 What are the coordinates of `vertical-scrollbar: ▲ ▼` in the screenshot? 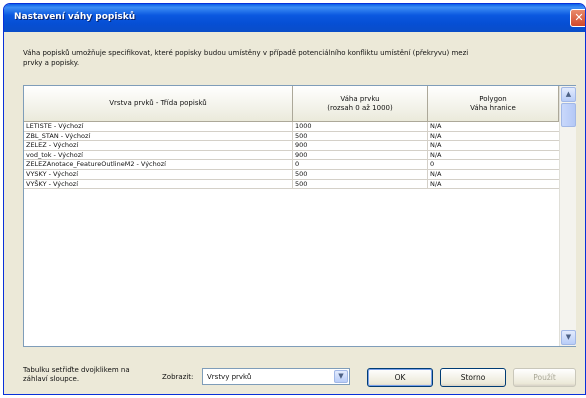 It's located at (567, 216).